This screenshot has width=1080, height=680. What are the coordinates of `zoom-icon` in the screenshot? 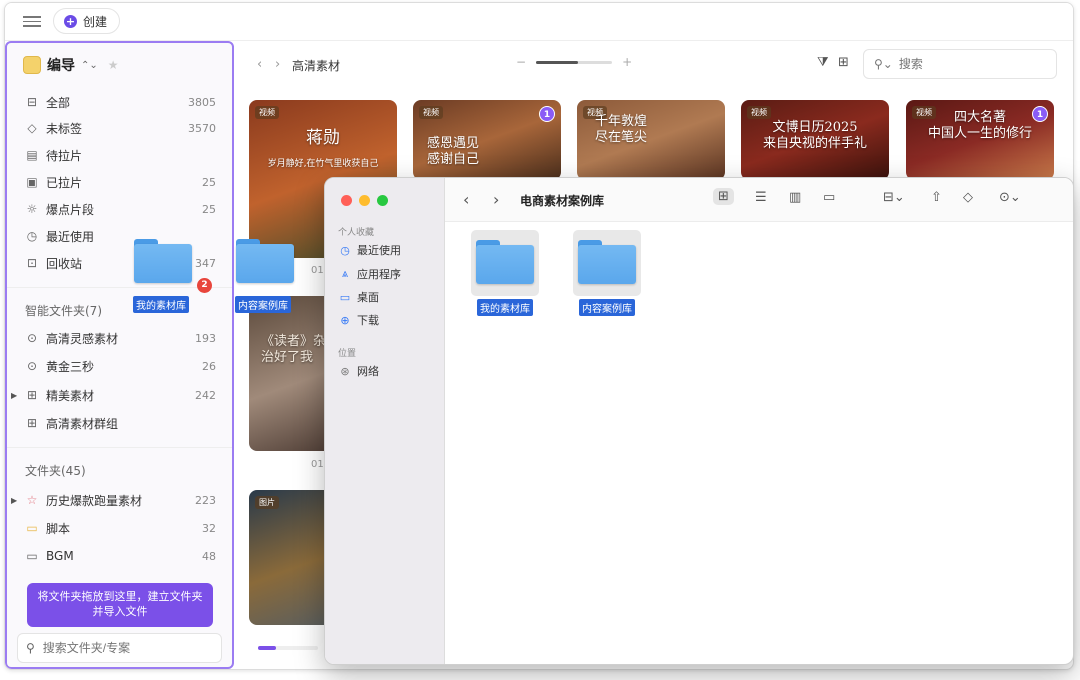 It's located at (382, 200).